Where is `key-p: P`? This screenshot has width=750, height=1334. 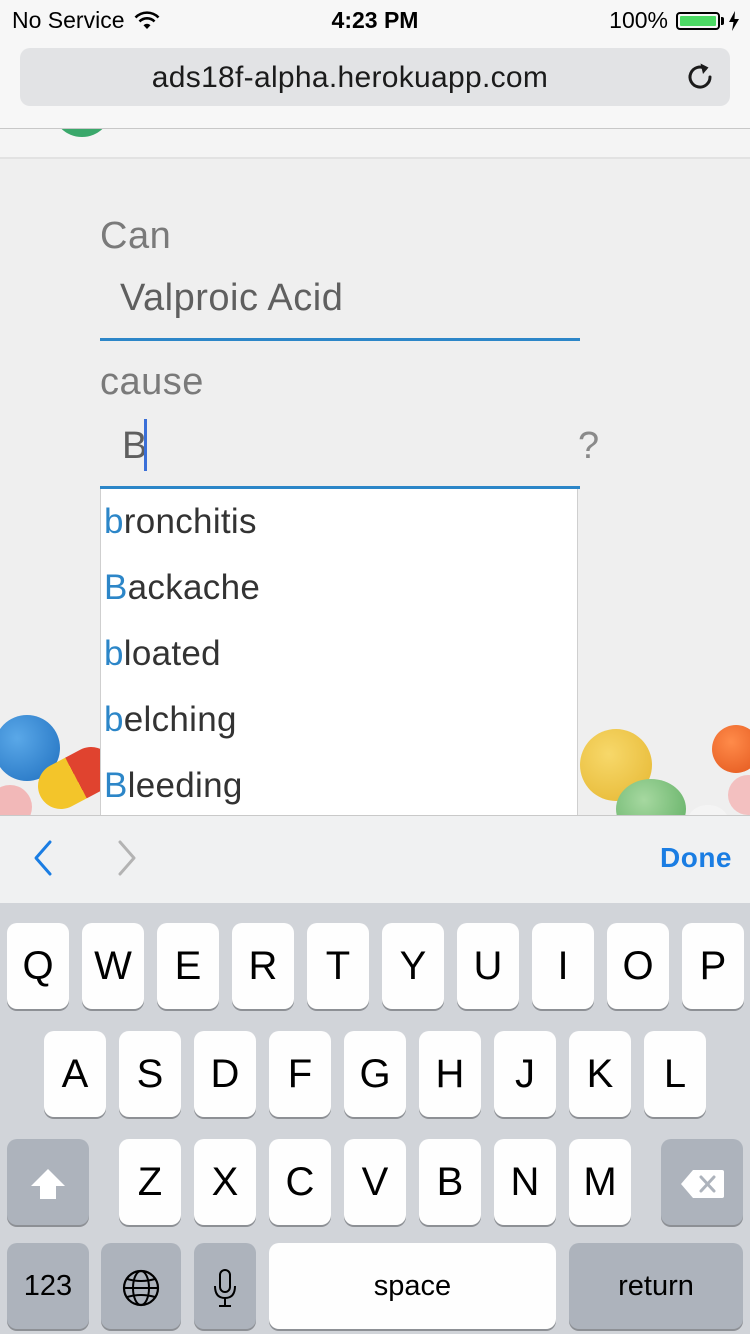
key-p: P is located at coordinates (713, 966).